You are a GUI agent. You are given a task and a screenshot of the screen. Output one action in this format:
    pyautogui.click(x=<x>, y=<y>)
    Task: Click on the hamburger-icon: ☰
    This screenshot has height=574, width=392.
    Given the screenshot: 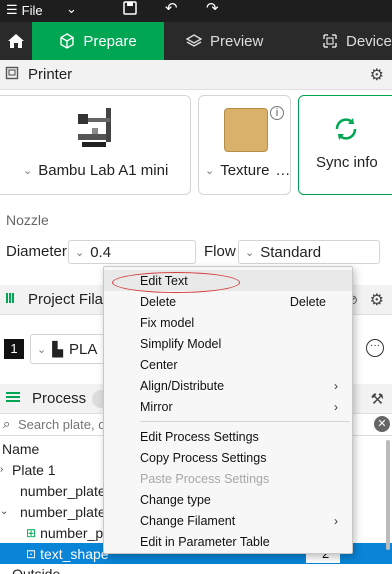 What is the action you would take?
    pyautogui.click(x=12, y=9)
    